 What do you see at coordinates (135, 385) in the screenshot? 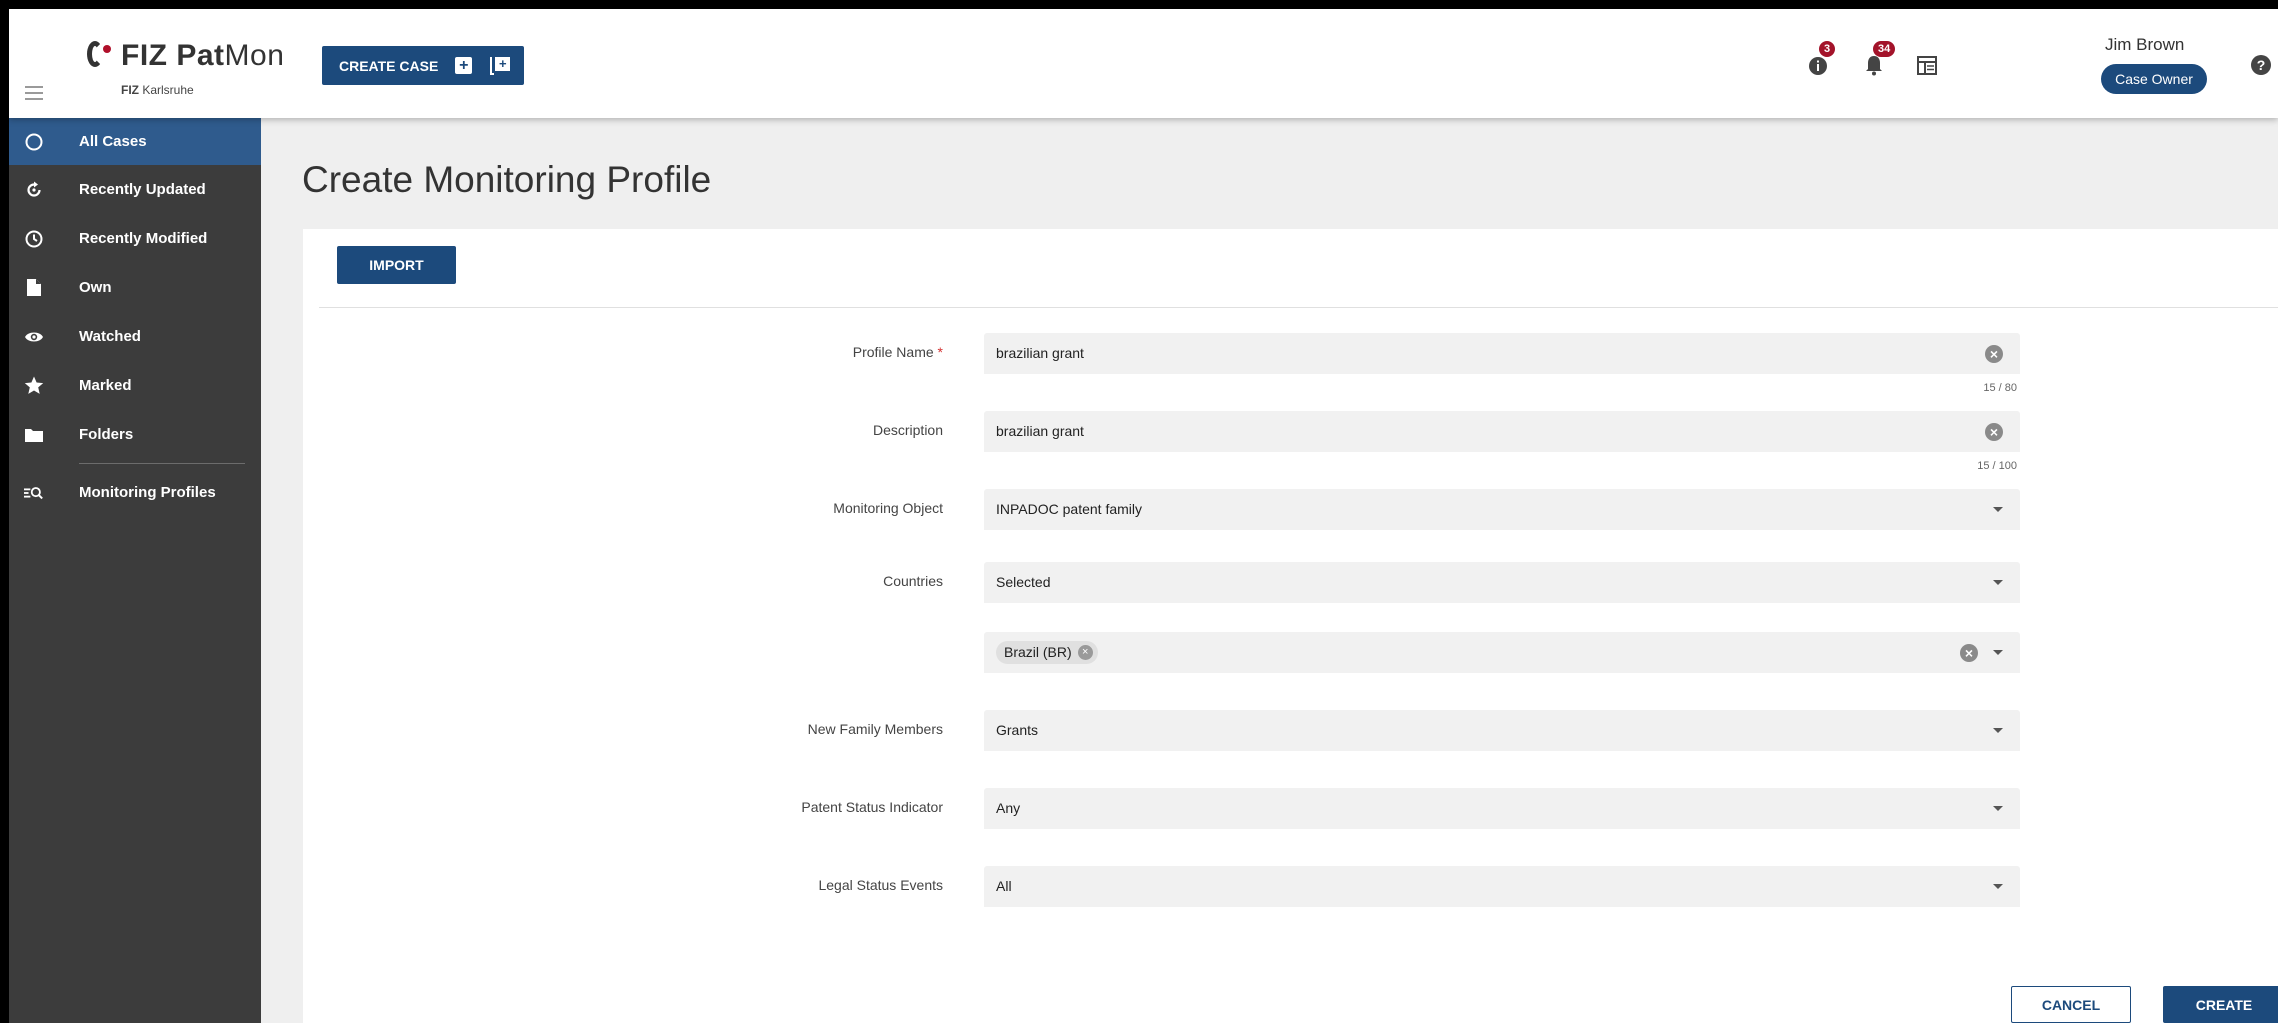
I see `sidebar-item-marked: Marked` at bounding box center [135, 385].